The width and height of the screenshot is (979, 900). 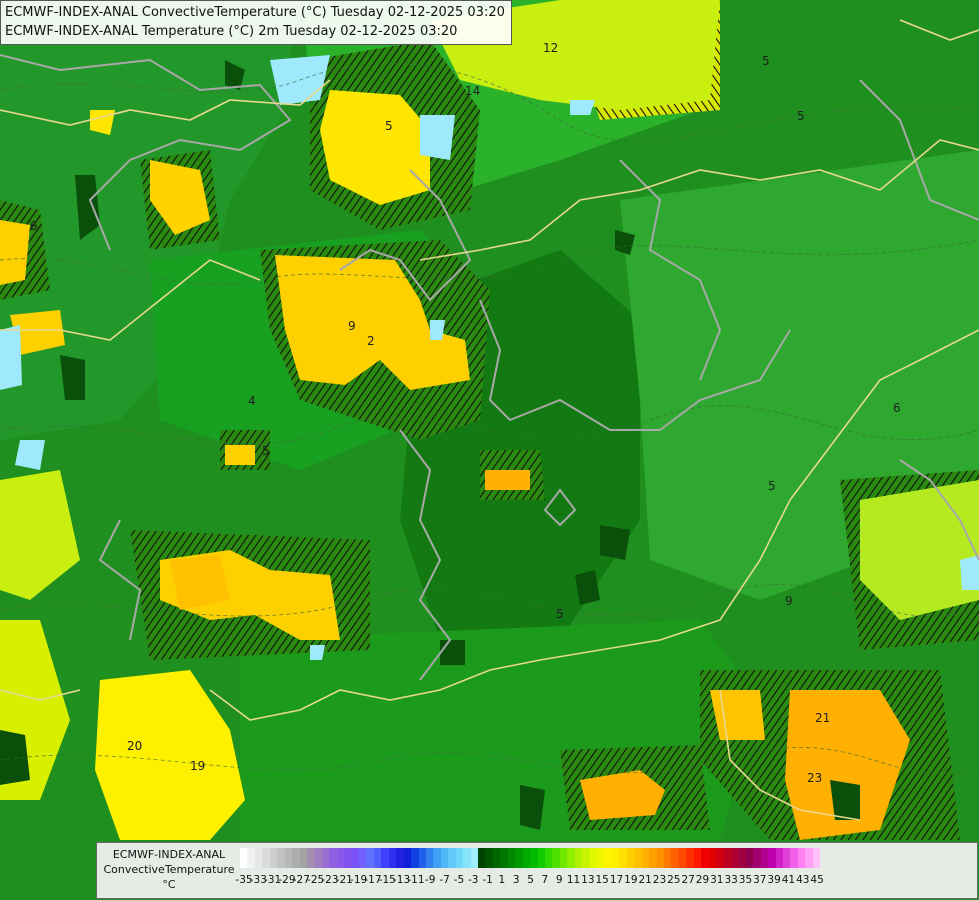 What do you see at coordinates (803, 880) in the screenshot?
I see `legend-tick-label: 43` at bounding box center [803, 880].